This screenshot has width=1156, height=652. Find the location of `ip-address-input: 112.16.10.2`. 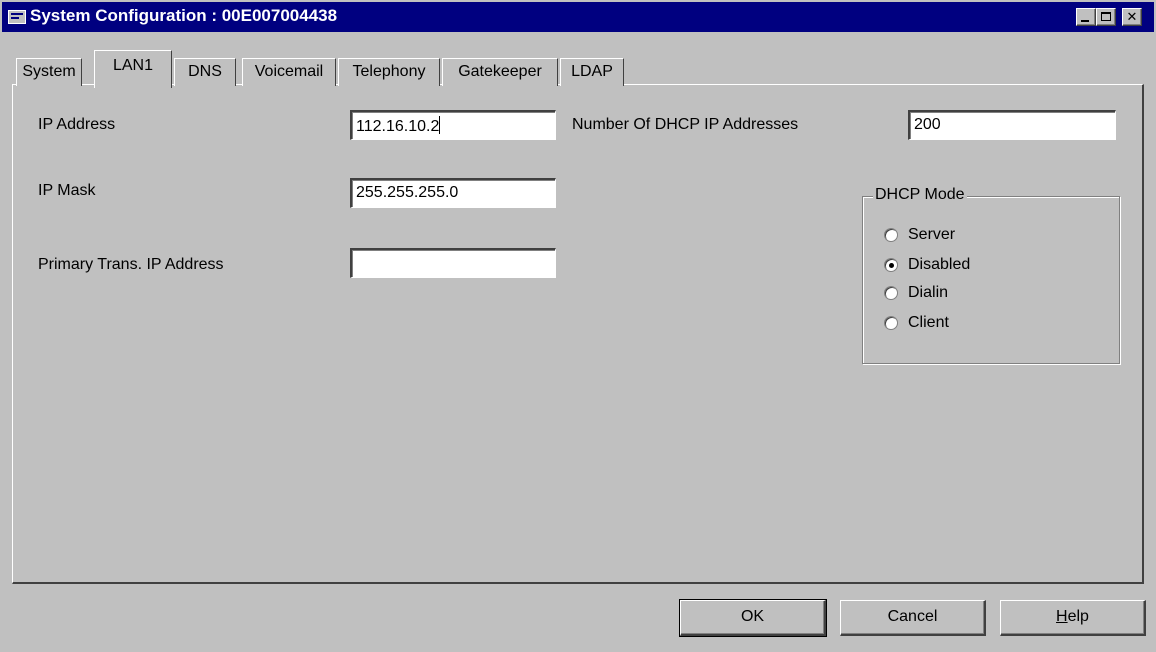

ip-address-input: 112.16.10.2 is located at coordinates (453, 125).